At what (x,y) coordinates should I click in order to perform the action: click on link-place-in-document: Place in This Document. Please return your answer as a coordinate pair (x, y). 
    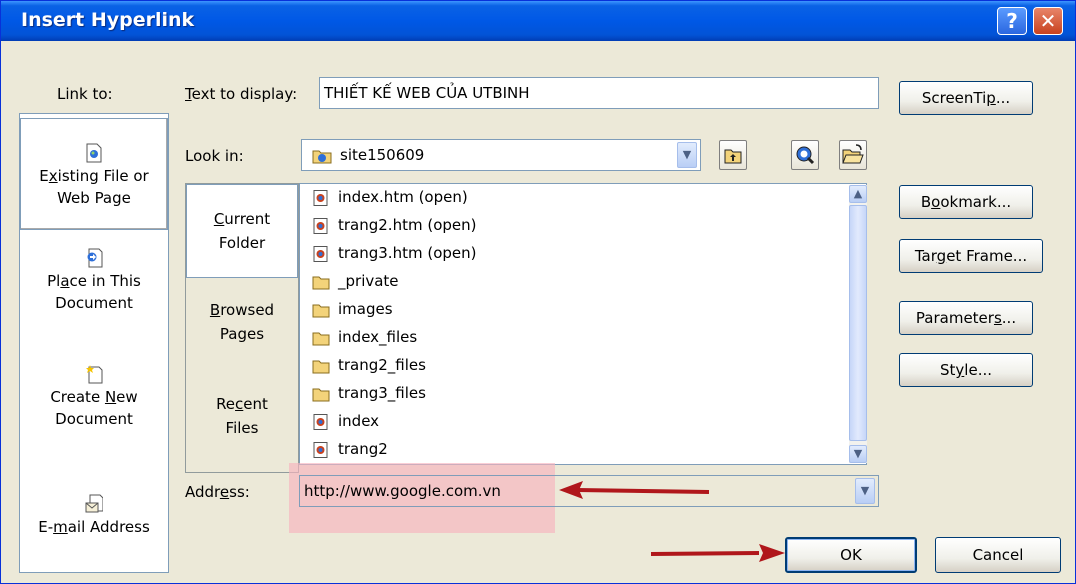
    Looking at the image, I should click on (94, 281).